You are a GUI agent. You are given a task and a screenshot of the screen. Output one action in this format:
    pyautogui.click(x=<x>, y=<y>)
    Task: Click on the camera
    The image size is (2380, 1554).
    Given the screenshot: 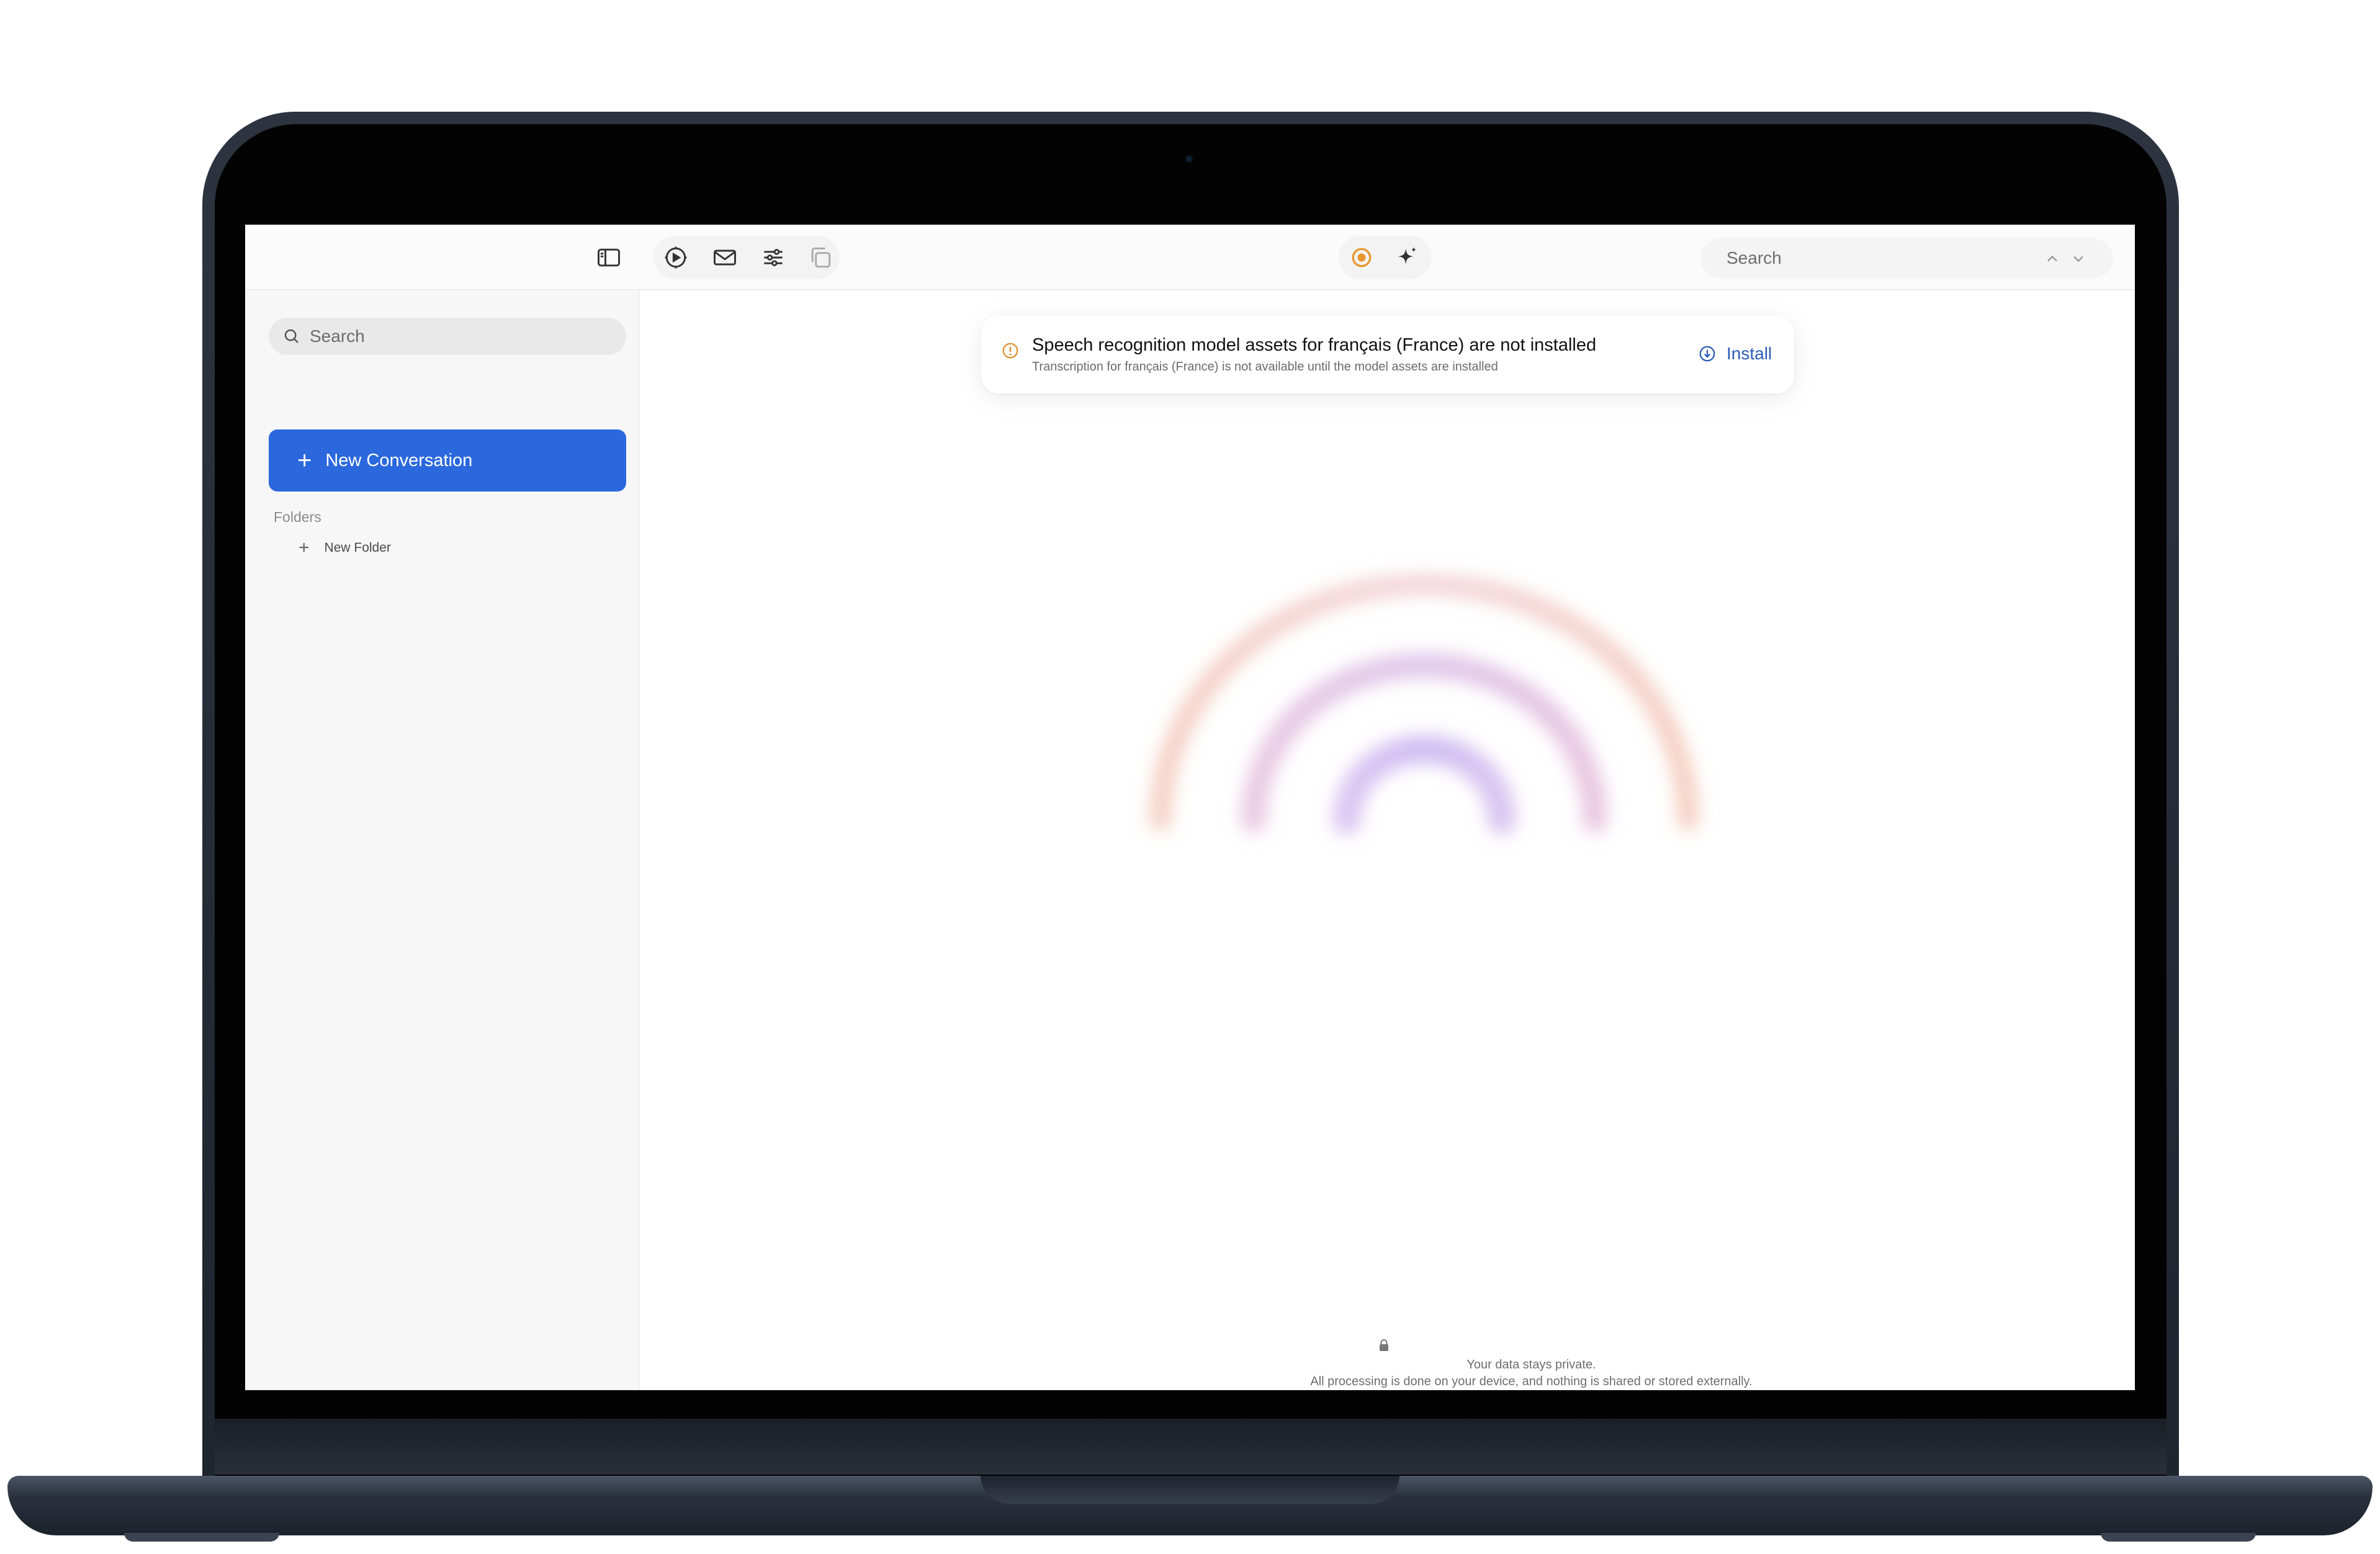 What is the action you would take?
    pyautogui.click(x=1189, y=159)
    